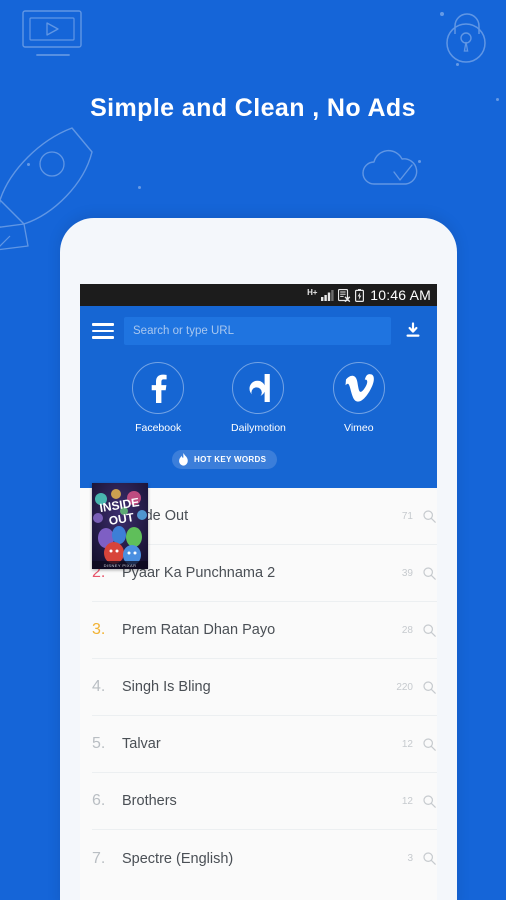  Describe the element at coordinates (149, 801) in the screenshot. I see `list-item-title: Brothers` at that location.